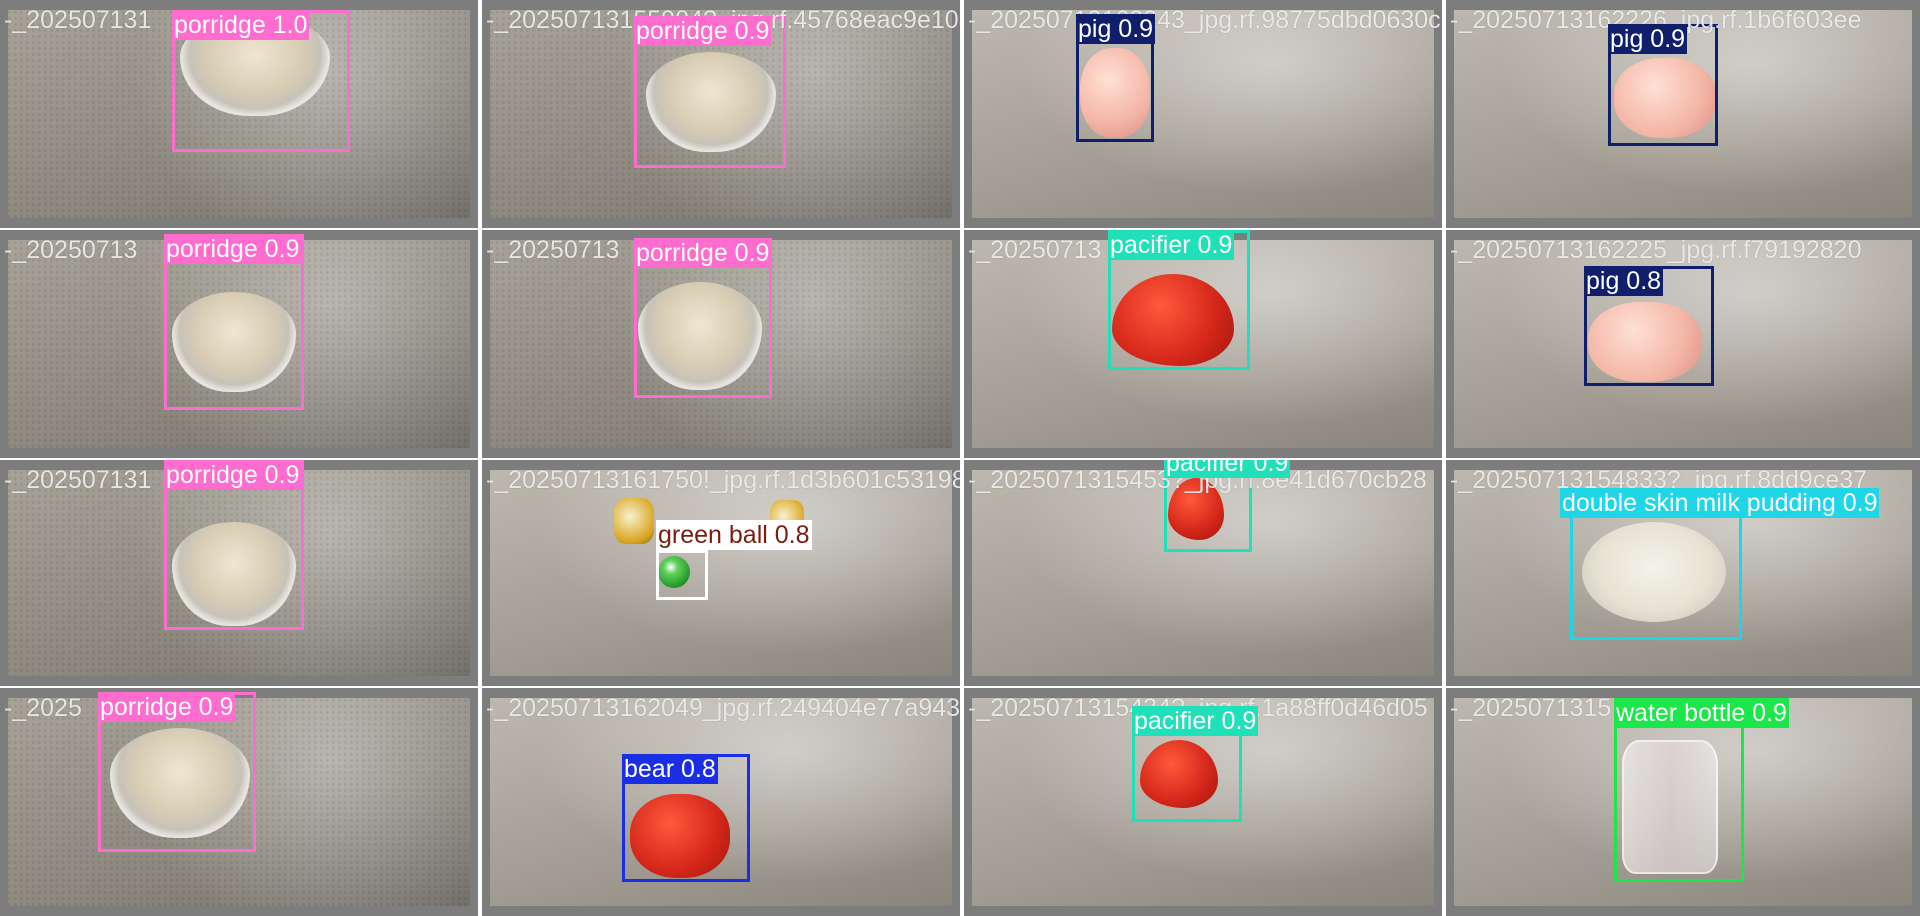 The image size is (1920, 916). I want to click on result-tile: -_202507131 porridge 1.0, so click(239, 114).